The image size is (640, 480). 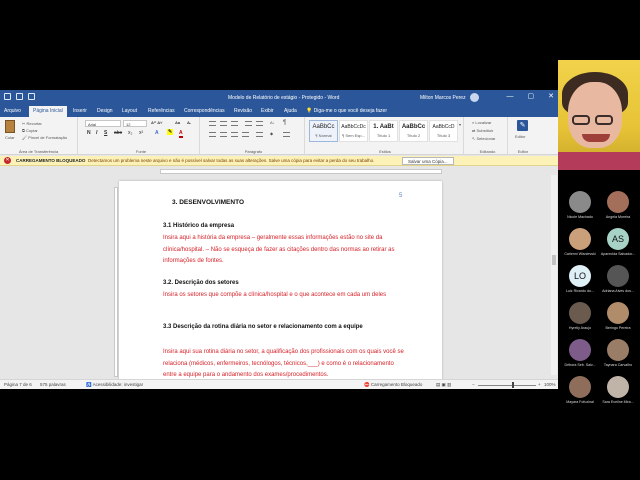 What do you see at coordinates (170, 132) in the screenshot?
I see `highlight-button: ✎` at bounding box center [170, 132].